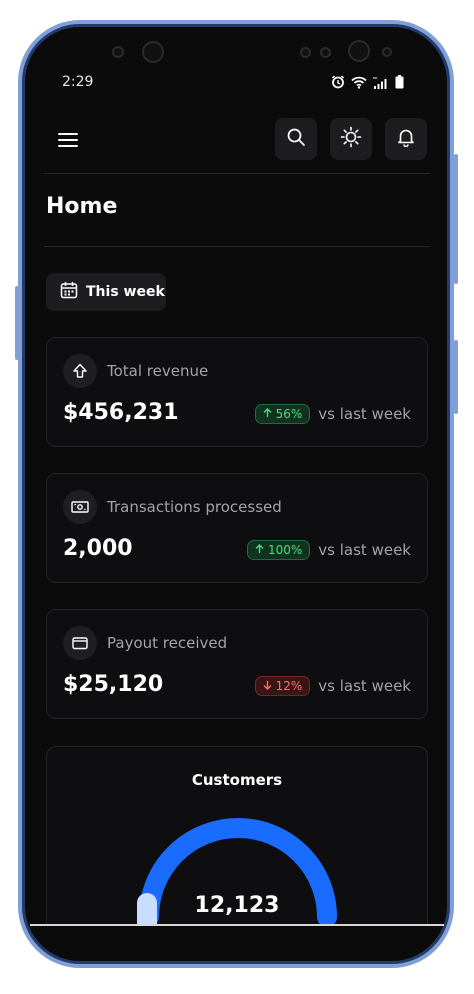 The height and width of the screenshot is (994, 474). I want to click on change-badge-up: 100%, so click(278, 550).